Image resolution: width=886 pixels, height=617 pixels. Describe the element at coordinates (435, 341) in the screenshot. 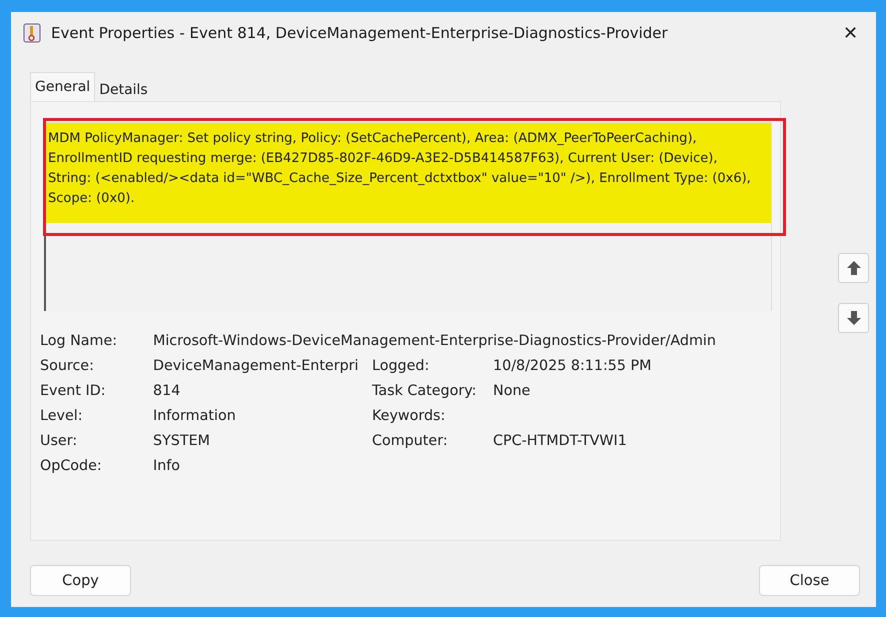

I see `field-value: Microsoft-Windows-DeviceManagement-Enterprise-Diagnostics-Provider/Admin` at that location.